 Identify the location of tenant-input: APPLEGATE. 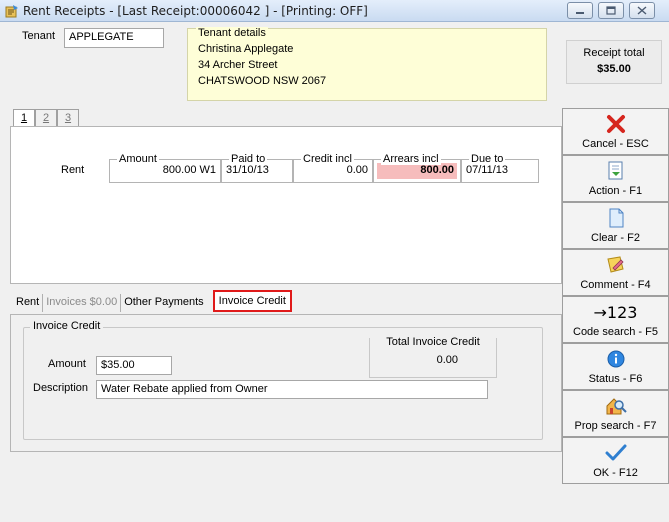
(114, 38).